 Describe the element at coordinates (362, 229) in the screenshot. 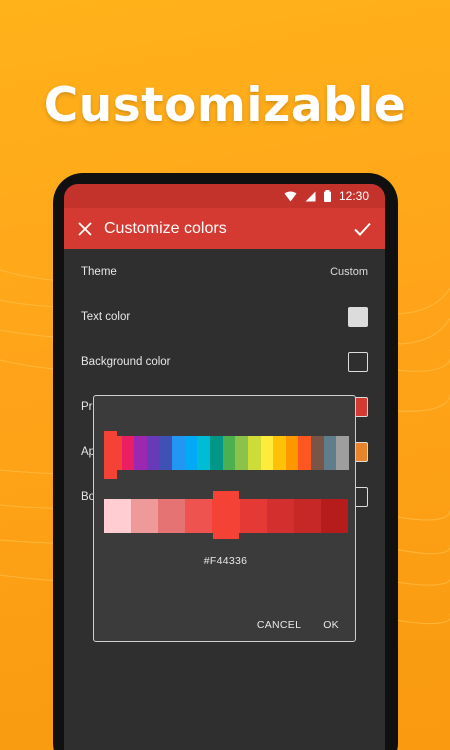

I see `checkmark-icon` at that location.